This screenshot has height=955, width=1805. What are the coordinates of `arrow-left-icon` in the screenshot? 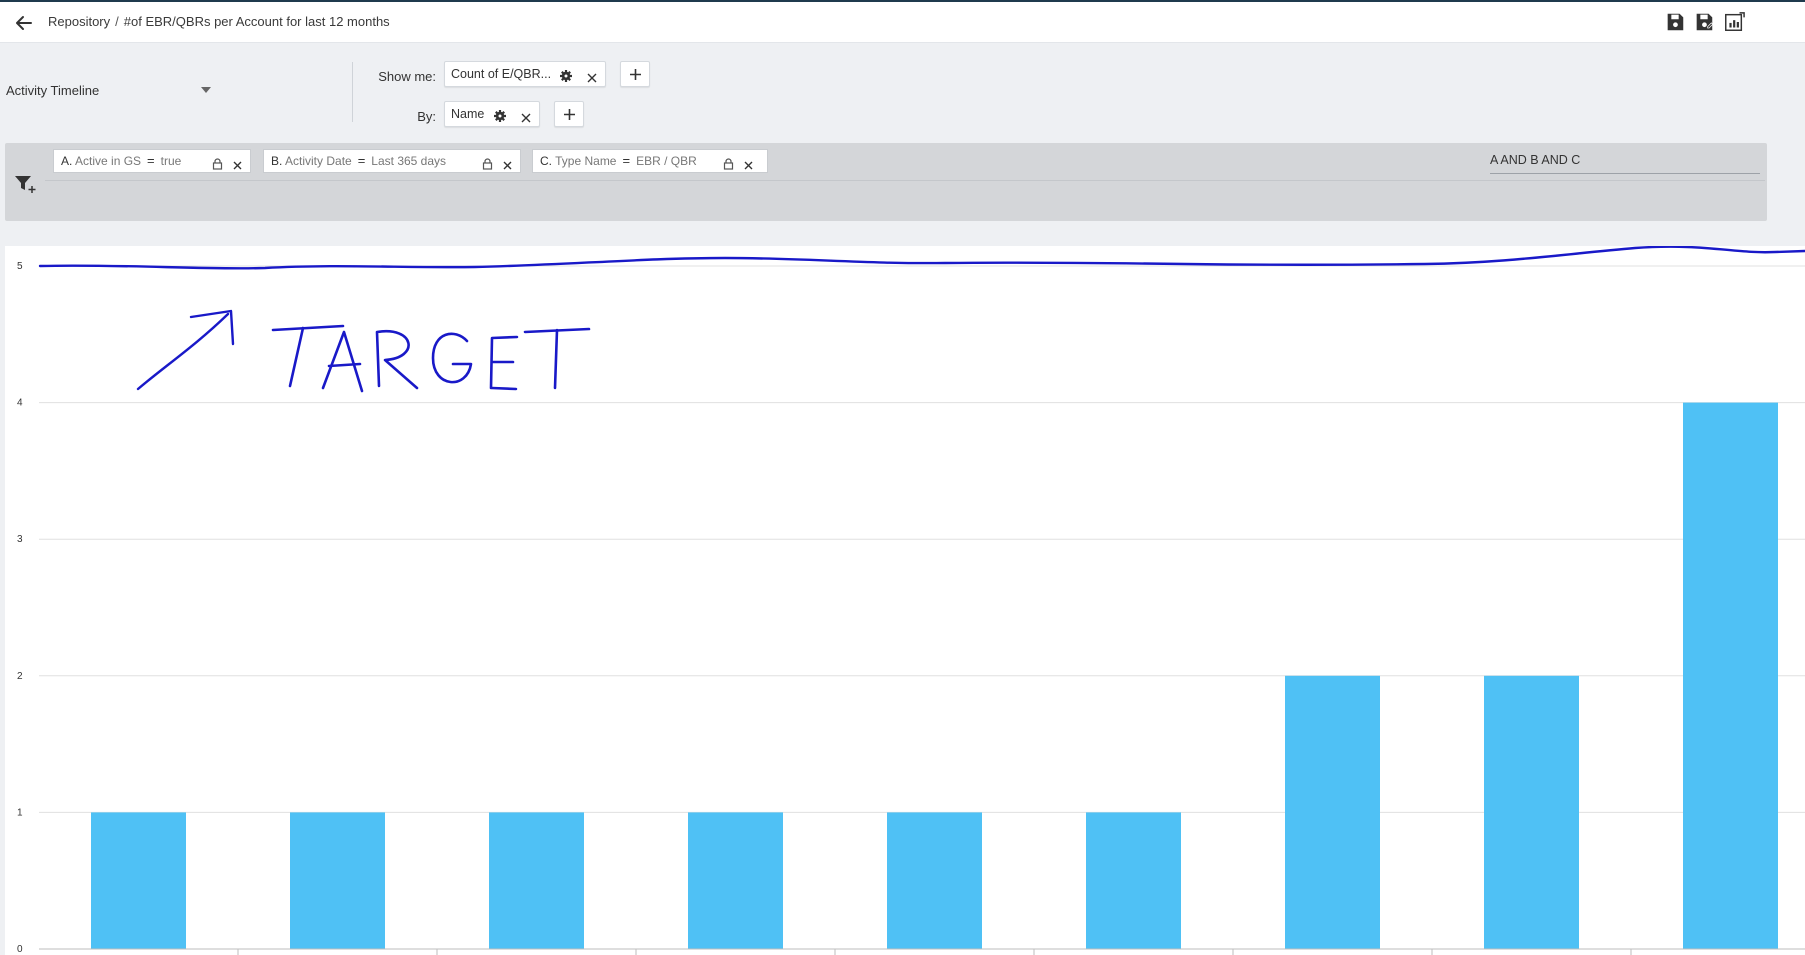 It's located at (24, 23).